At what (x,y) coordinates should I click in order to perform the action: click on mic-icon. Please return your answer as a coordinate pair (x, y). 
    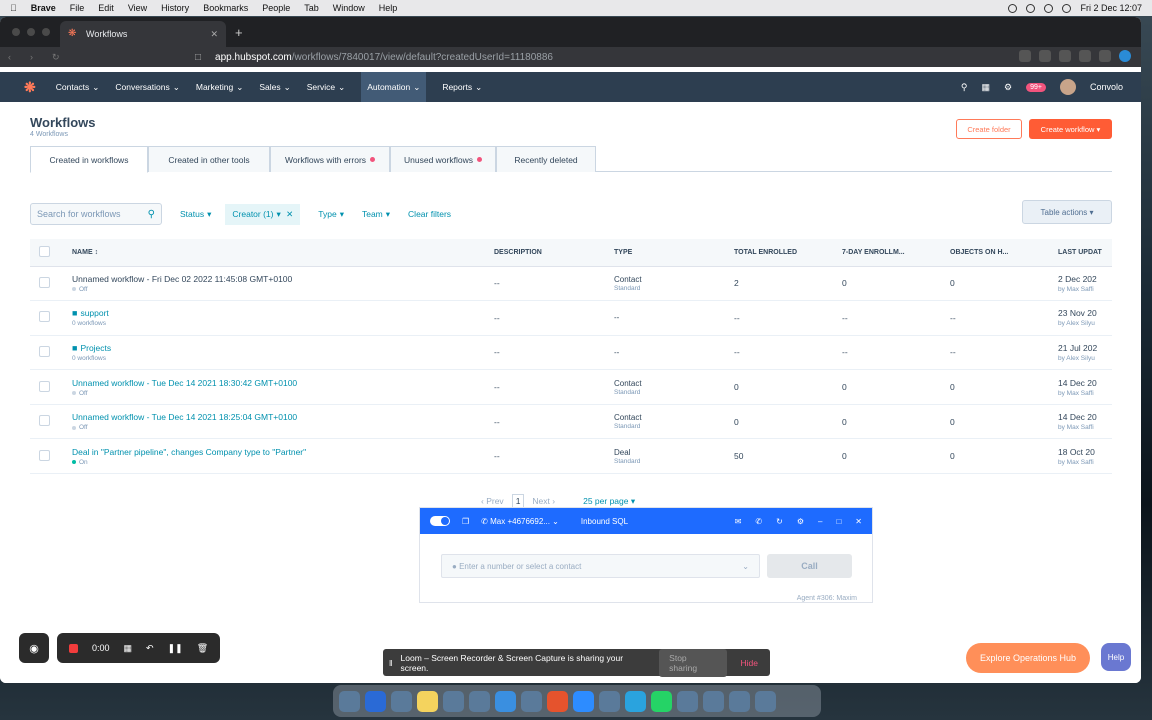
    Looking at the image, I should click on (1013, 8).